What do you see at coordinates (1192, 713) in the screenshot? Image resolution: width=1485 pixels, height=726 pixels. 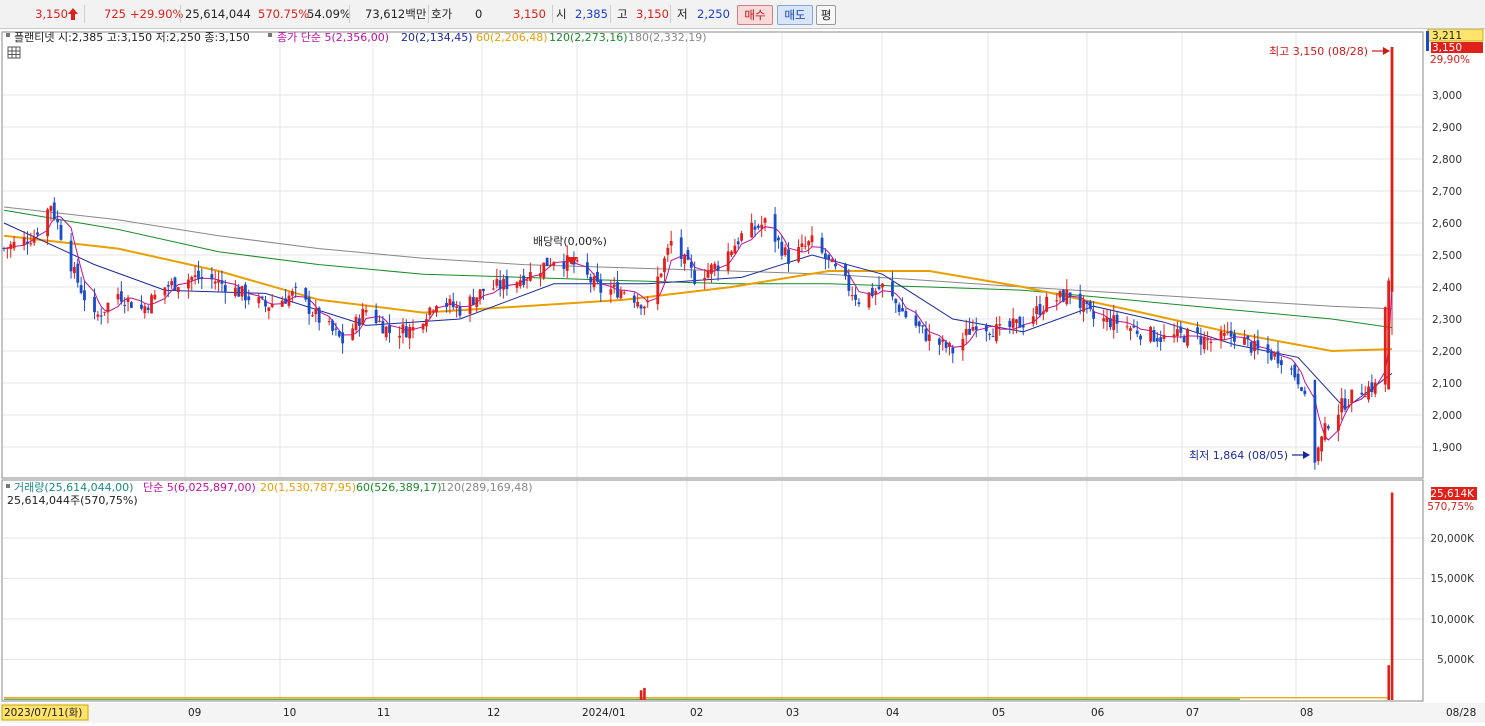 I see `date-tick: 07` at bounding box center [1192, 713].